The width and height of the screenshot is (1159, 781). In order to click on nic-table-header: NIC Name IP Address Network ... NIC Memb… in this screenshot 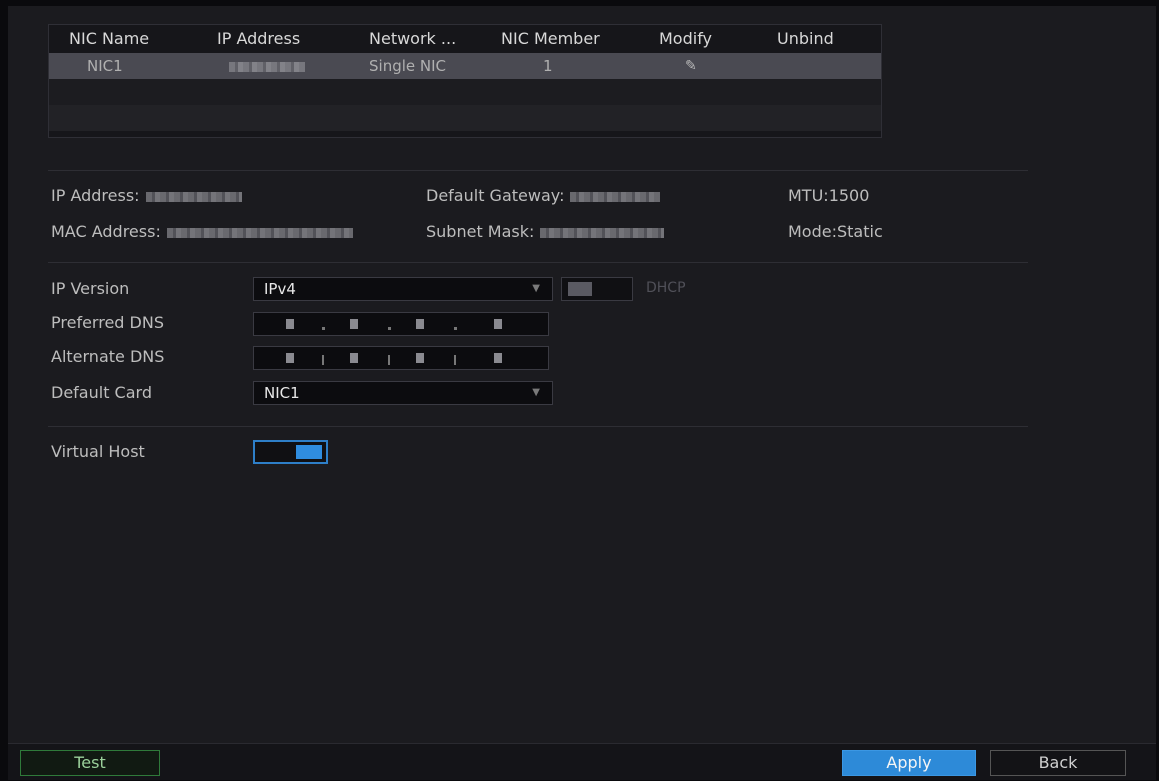, I will do `click(465, 39)`.